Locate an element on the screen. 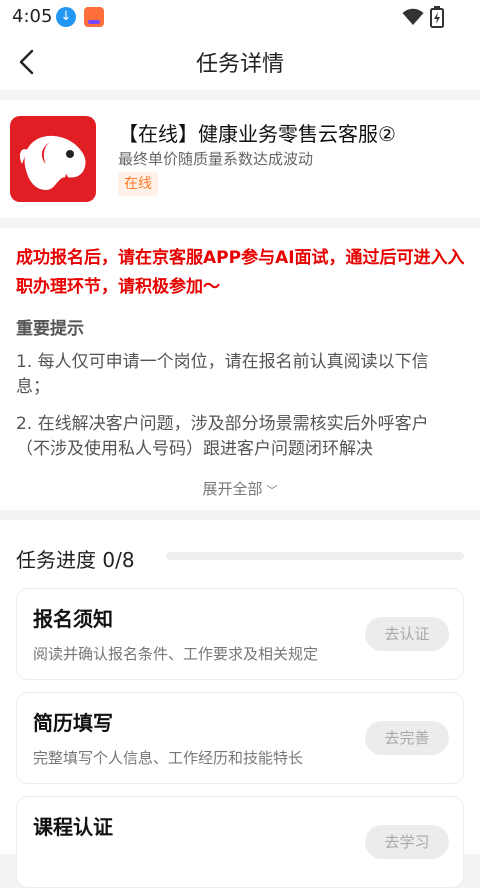 The image size is (480, 888). verify-button: 去认证 is located at coordinates (407, 634).